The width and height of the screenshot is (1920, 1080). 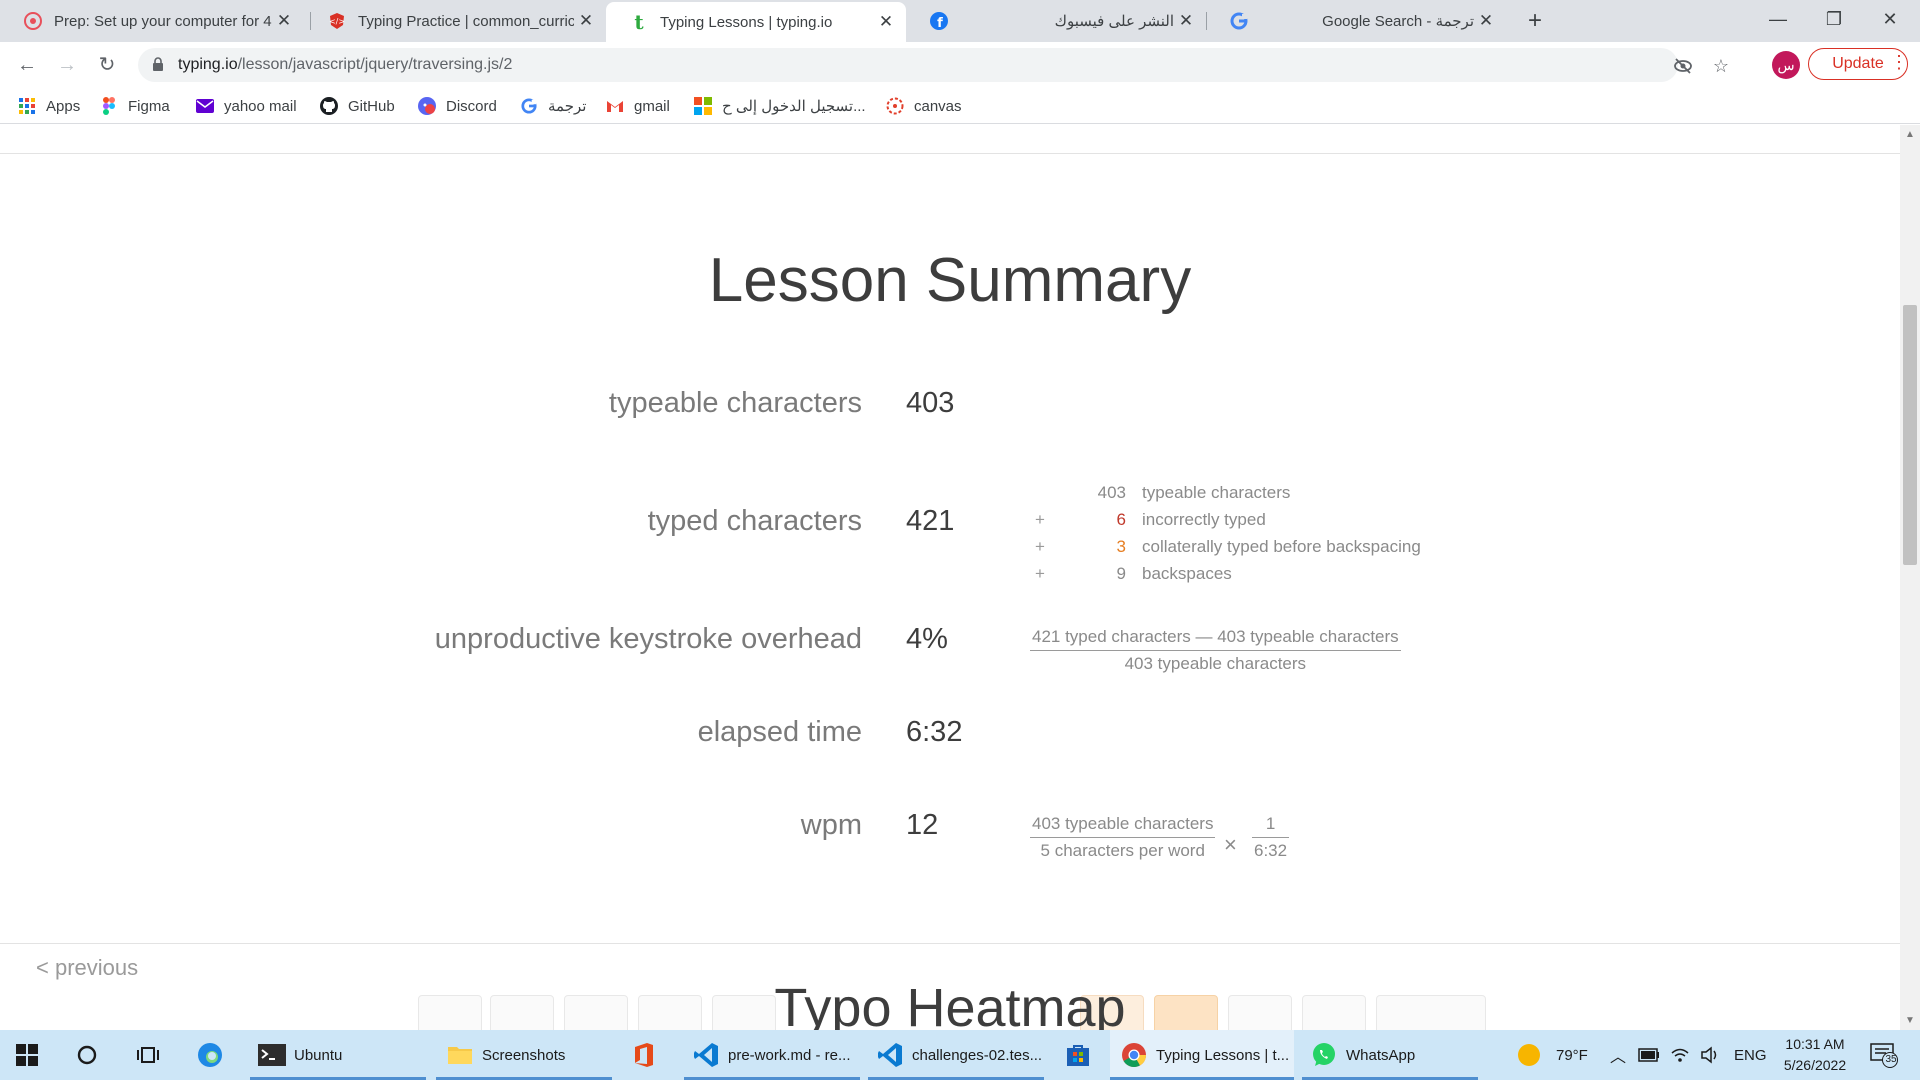 I want to click on bookmark-translate: ترجمة, so click(x=553, y=106).